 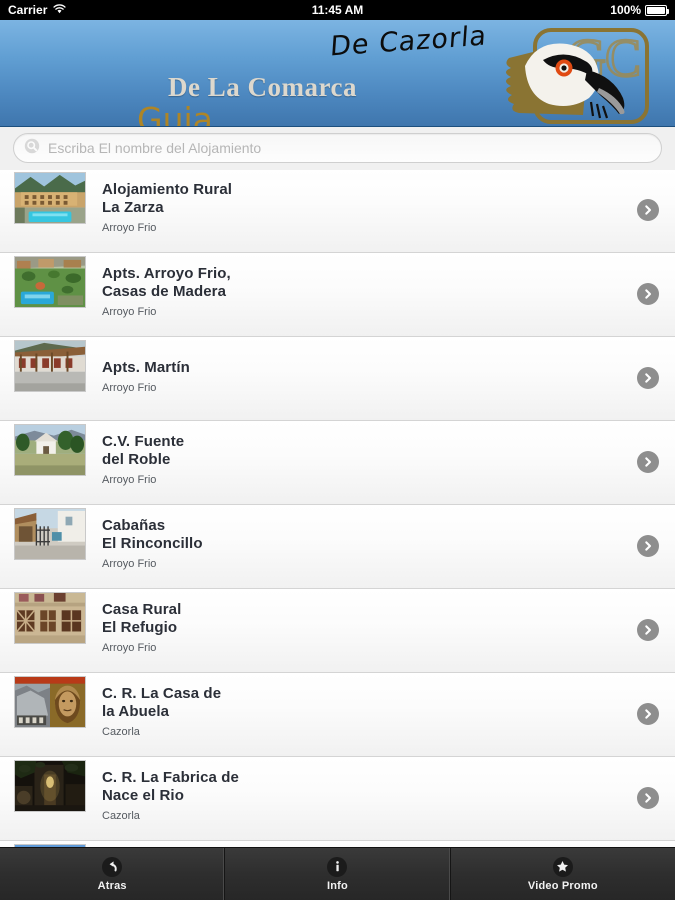 What do you see at coordinates (59, 10) in the screenshot?
I see `wifi-icon` at bounding box center [59, 10].